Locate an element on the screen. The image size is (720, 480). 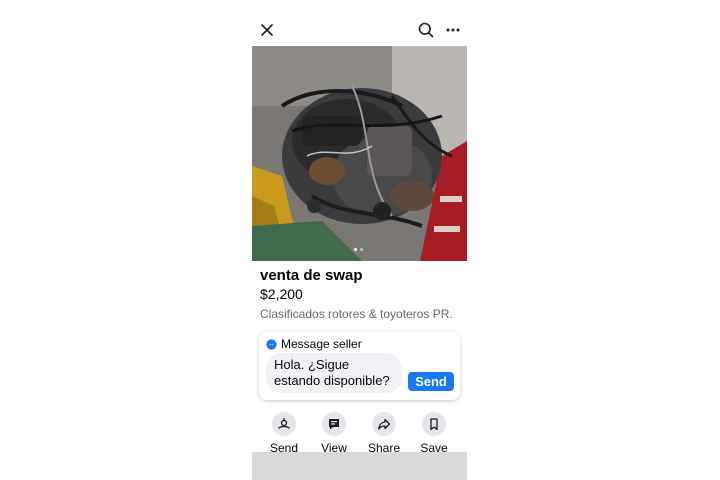
listing-group-link: Clasificados rotores & toyoteros PR. is located at coordinates (356, 314).